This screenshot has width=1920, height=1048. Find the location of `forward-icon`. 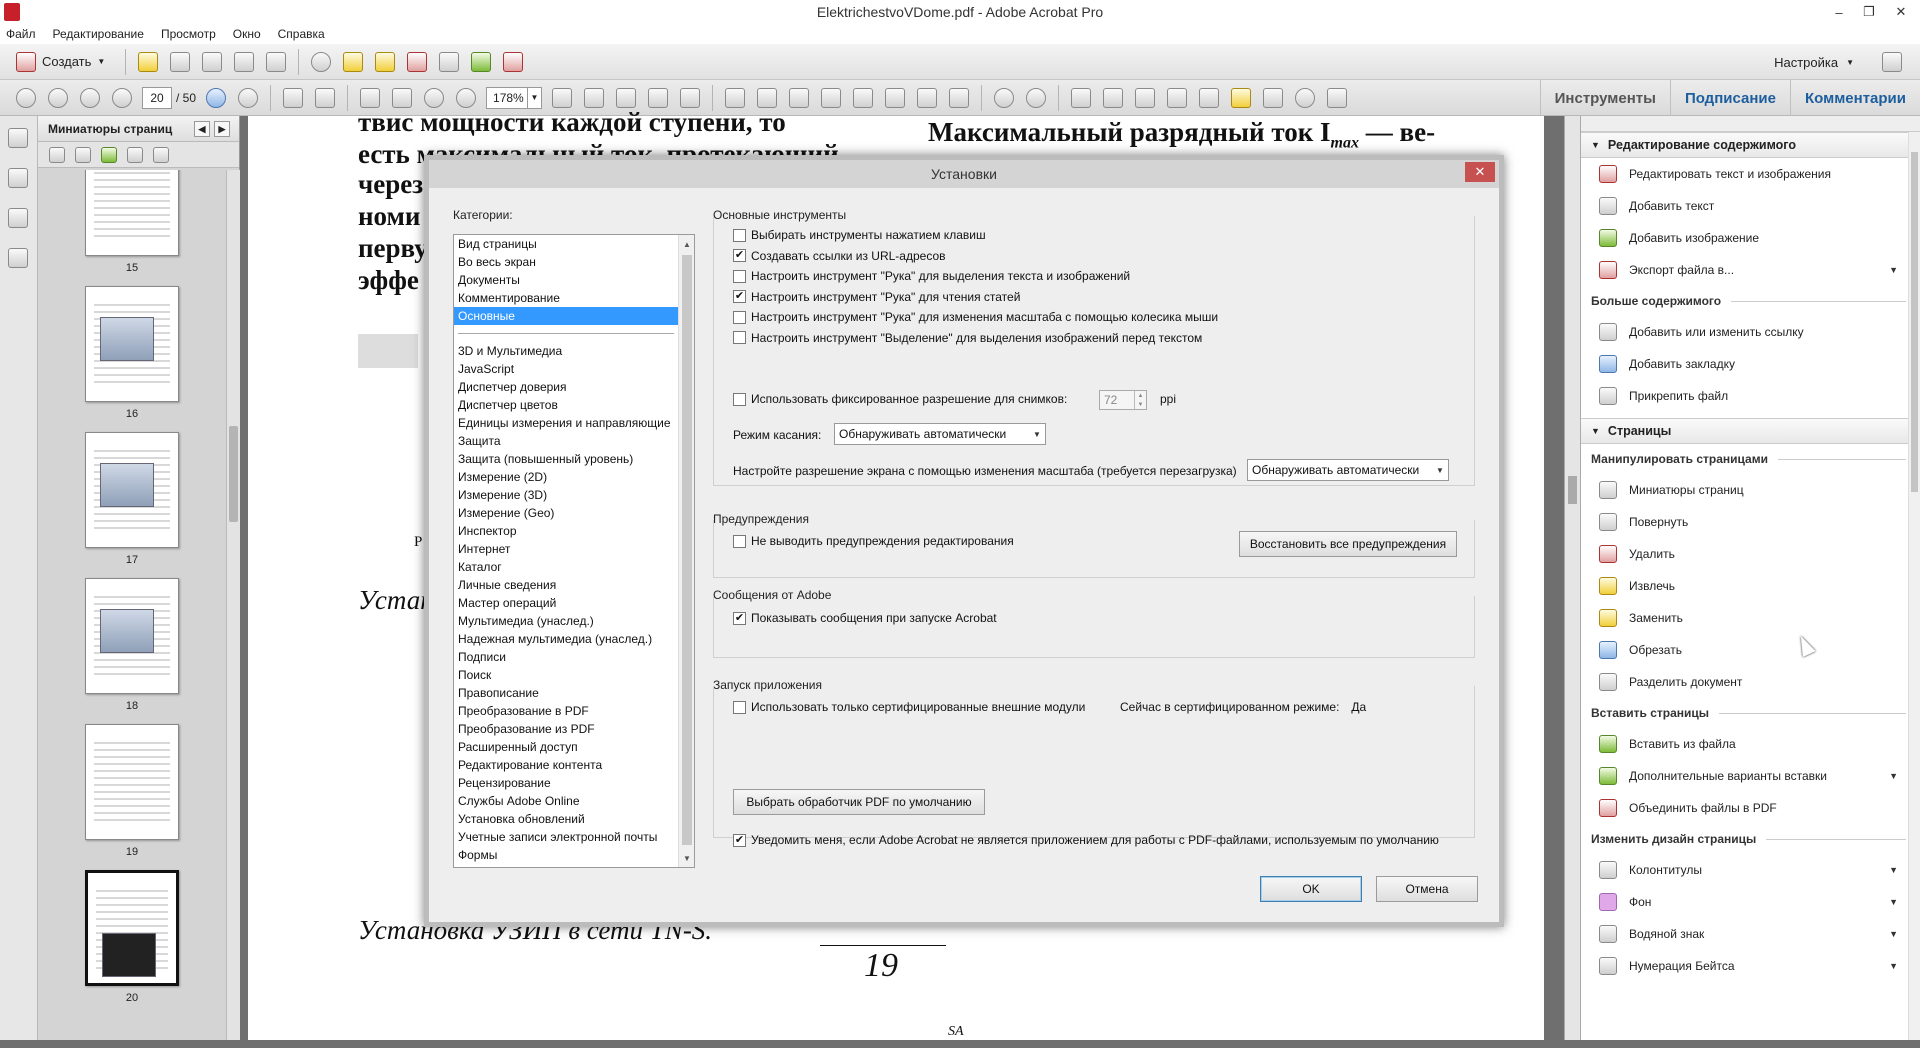

forward-icon is located at coordinates (248, 97).